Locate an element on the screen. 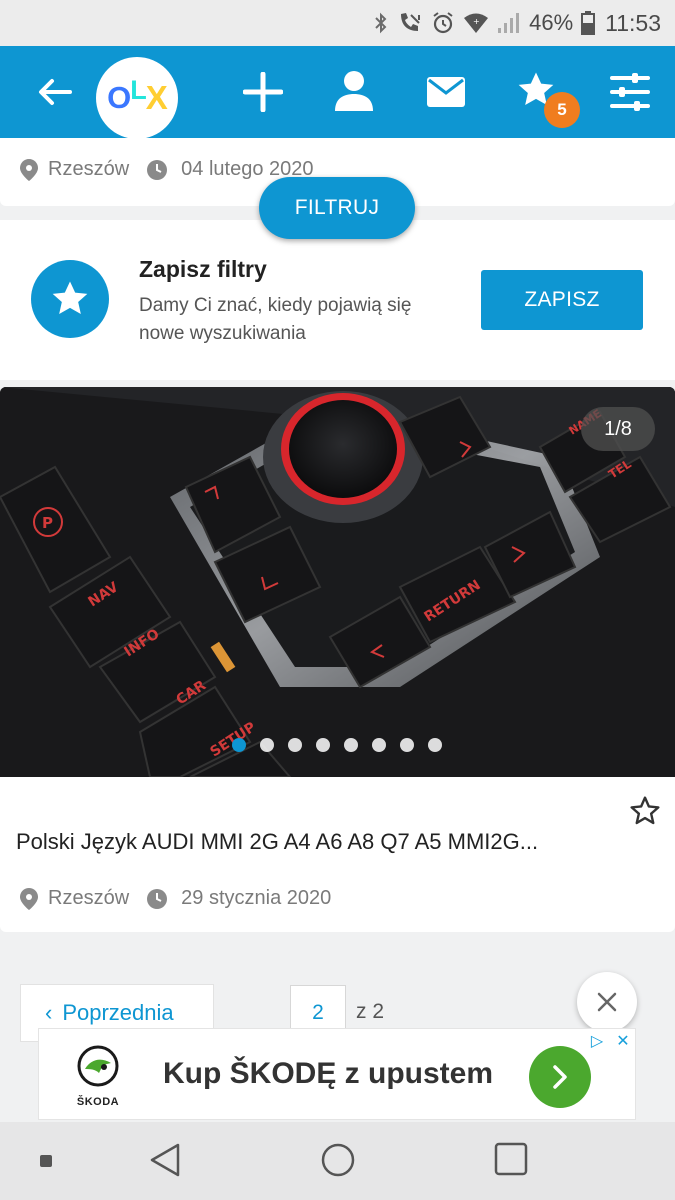 The height and width of the screenshot is (1200, 675). nav-home-icon is located at coordinates (338, 1160).